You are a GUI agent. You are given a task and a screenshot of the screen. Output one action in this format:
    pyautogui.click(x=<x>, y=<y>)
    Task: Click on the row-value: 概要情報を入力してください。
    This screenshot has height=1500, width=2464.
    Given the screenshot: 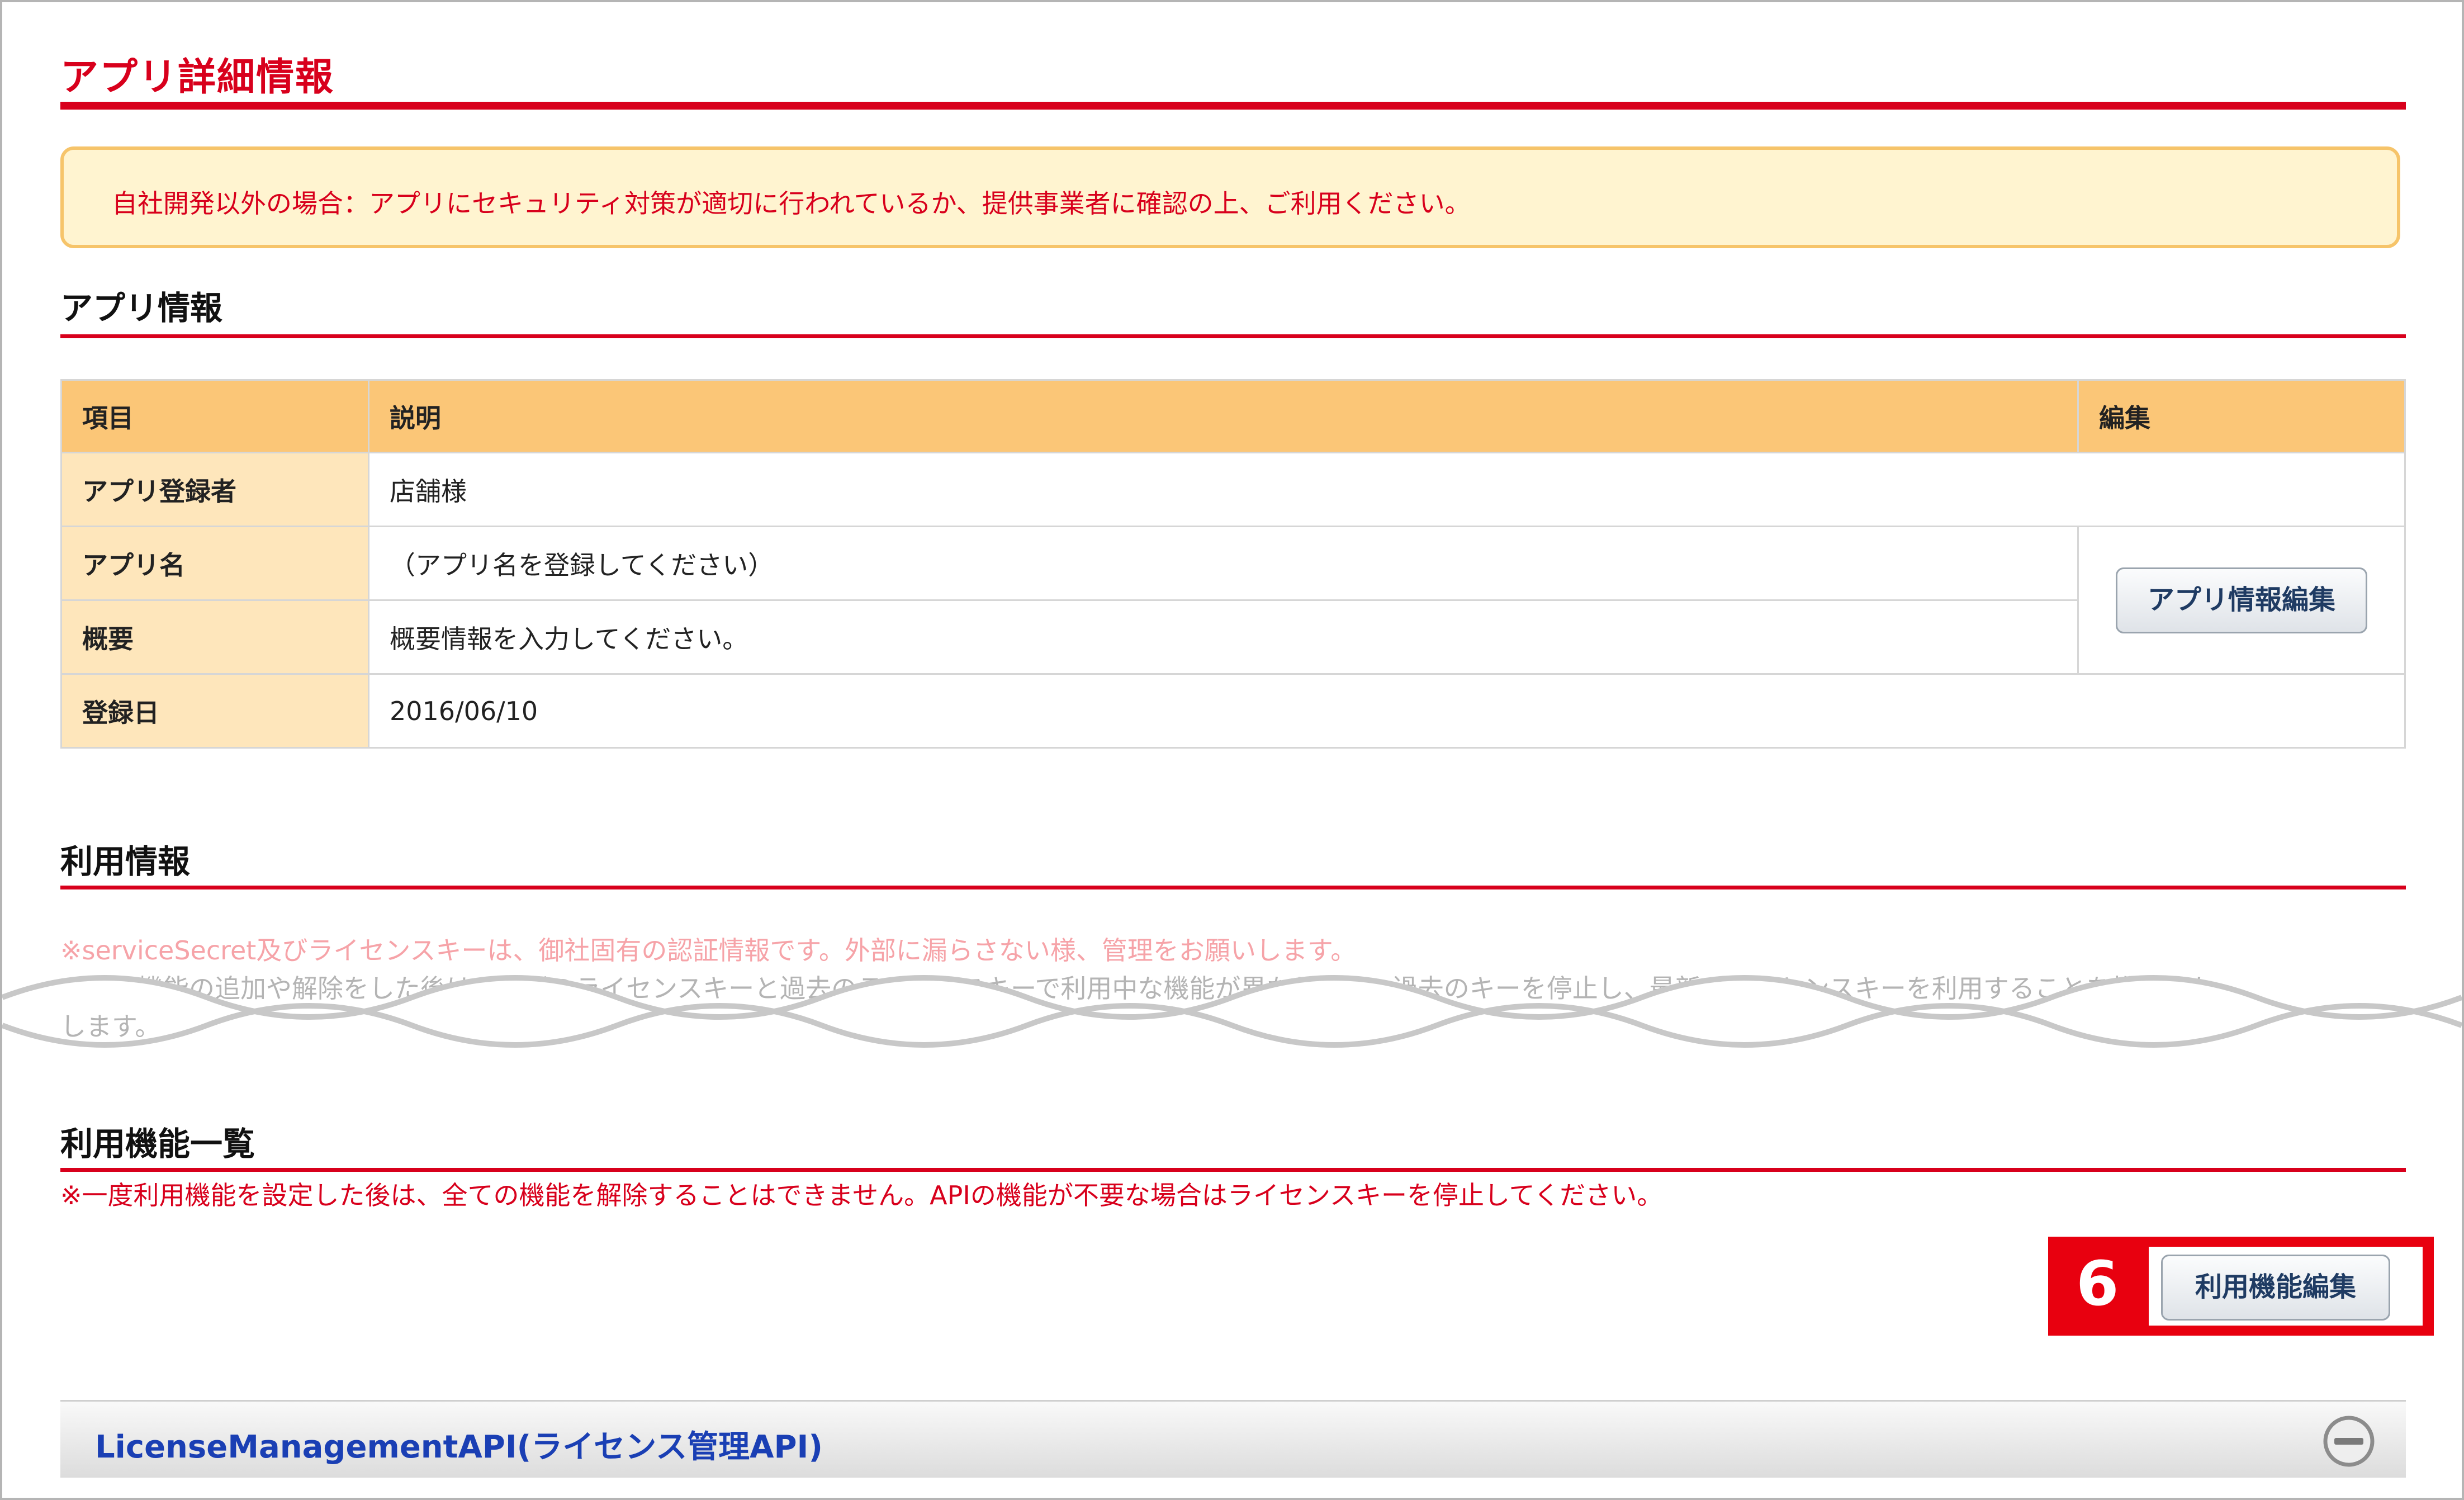 What is the action you would take?
    pyautogui.click(x=1224, y=637)
    